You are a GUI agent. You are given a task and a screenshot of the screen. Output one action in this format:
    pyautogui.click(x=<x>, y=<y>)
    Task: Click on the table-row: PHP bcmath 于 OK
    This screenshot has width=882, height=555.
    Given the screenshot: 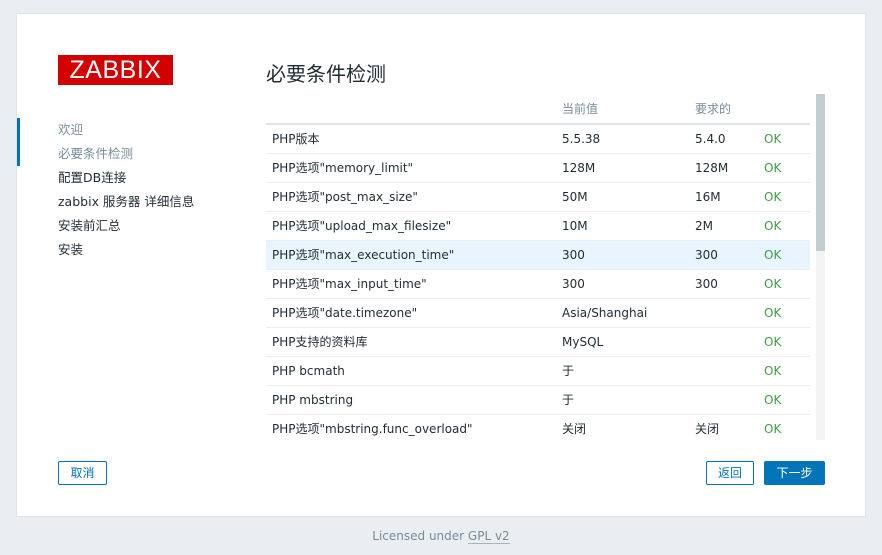 What is the action you would take?
    pyautogui.click(x=538, y=371)
    